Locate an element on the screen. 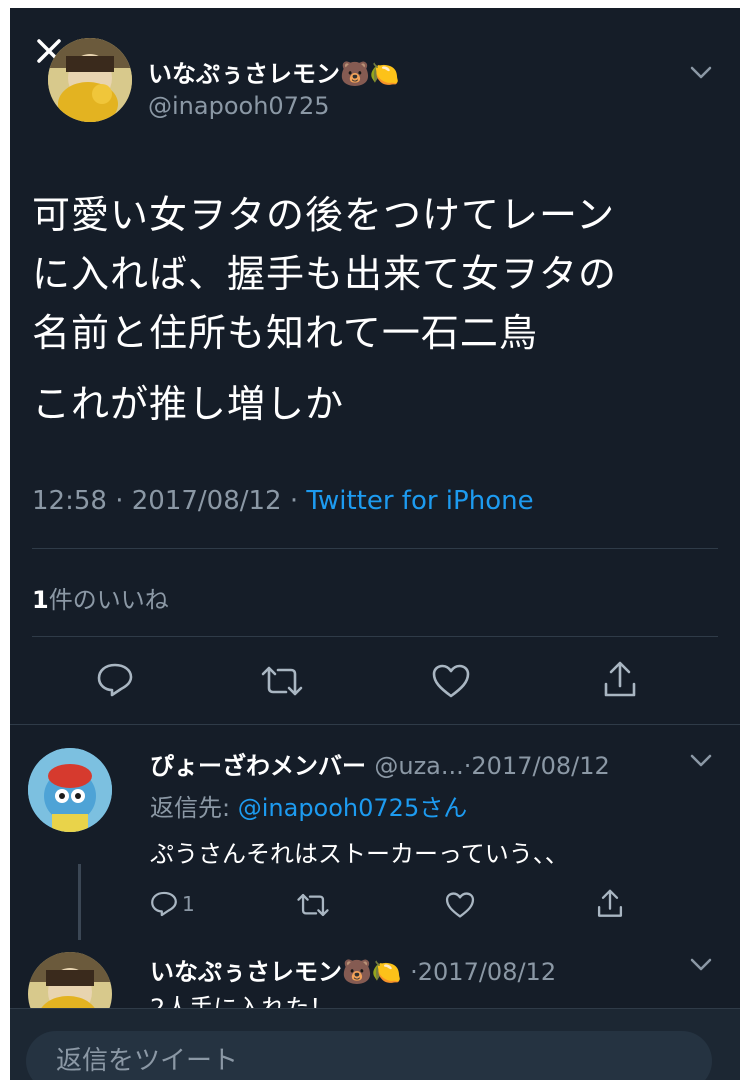 The width and height of the screenshot is (750, 1086). likes-summary: 1件のいいね is located at coordinates (100, 597).